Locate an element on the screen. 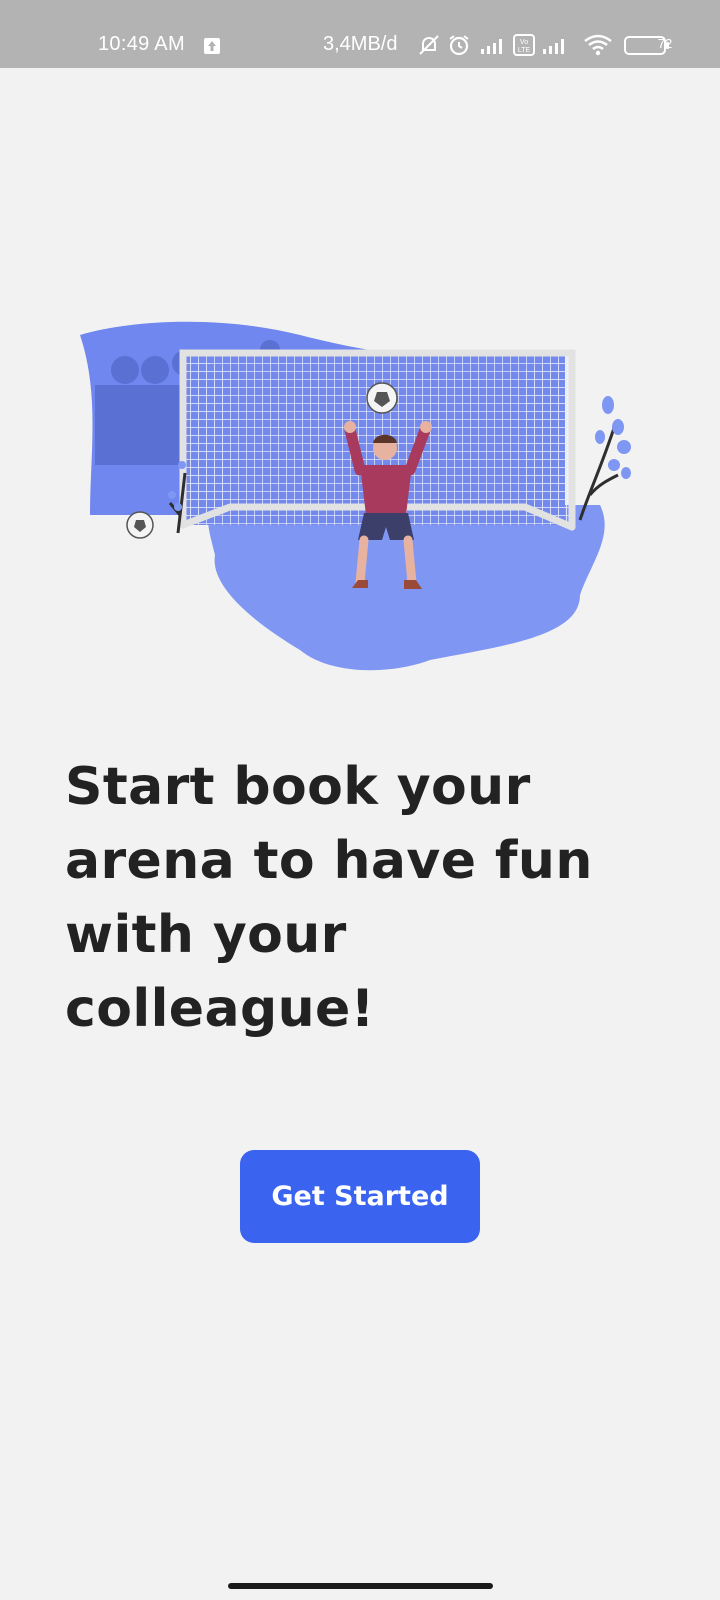 This screenshot has width=720, height=1600. silent-icon is located at coordinates (429, 45).